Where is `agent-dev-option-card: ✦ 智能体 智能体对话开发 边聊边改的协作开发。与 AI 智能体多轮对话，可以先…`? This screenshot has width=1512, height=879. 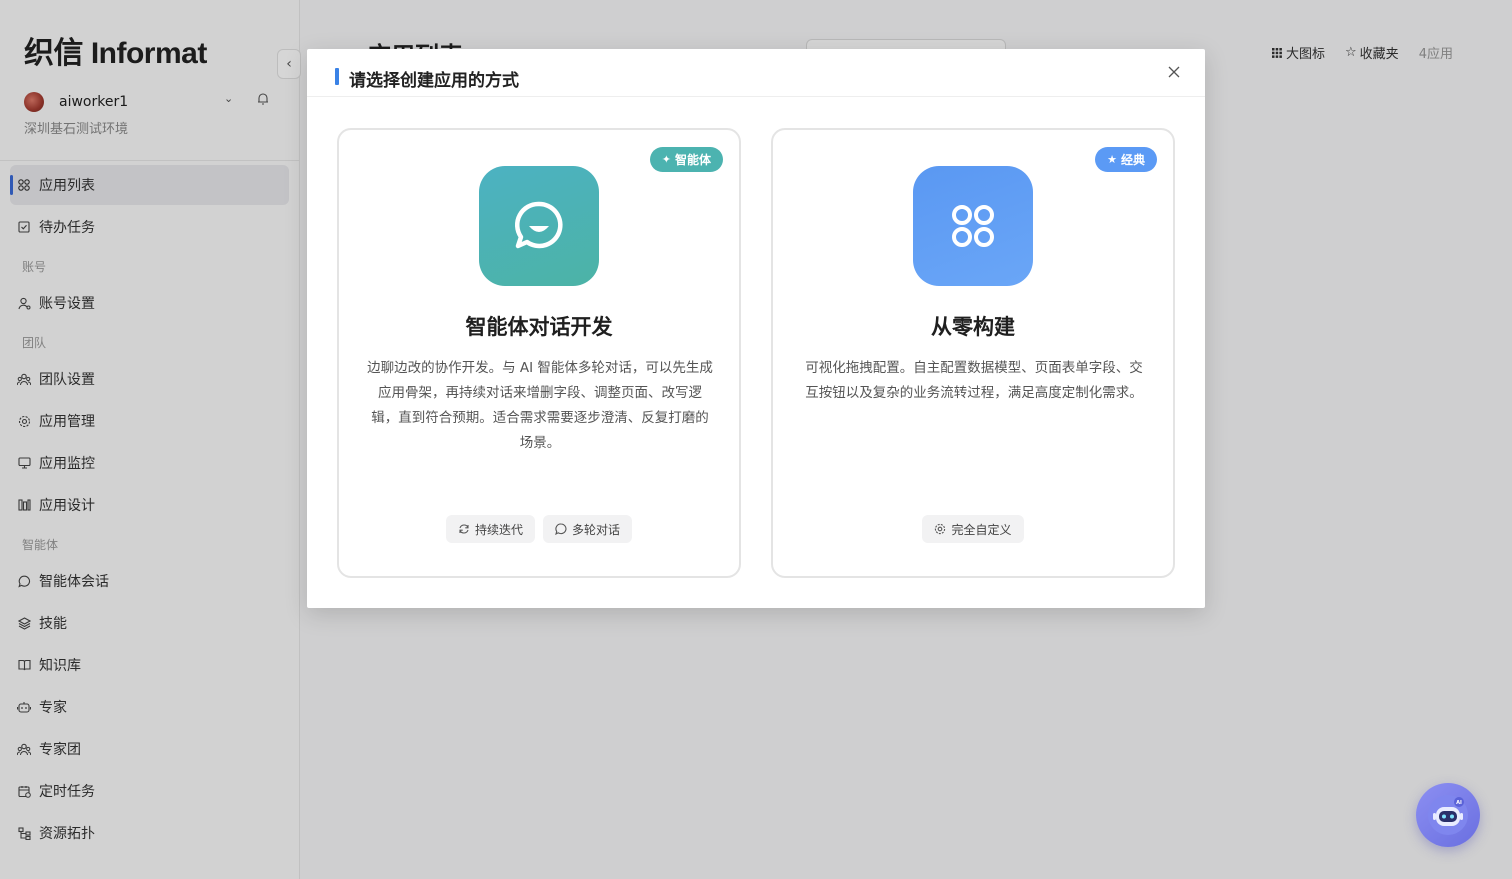 agent-dev-option-card: ✦ 智能体 智能体对话开发 边聊边改的协作开发。与 AI 智能体多轮对话，可以先… is located at coordinates (539, 353).